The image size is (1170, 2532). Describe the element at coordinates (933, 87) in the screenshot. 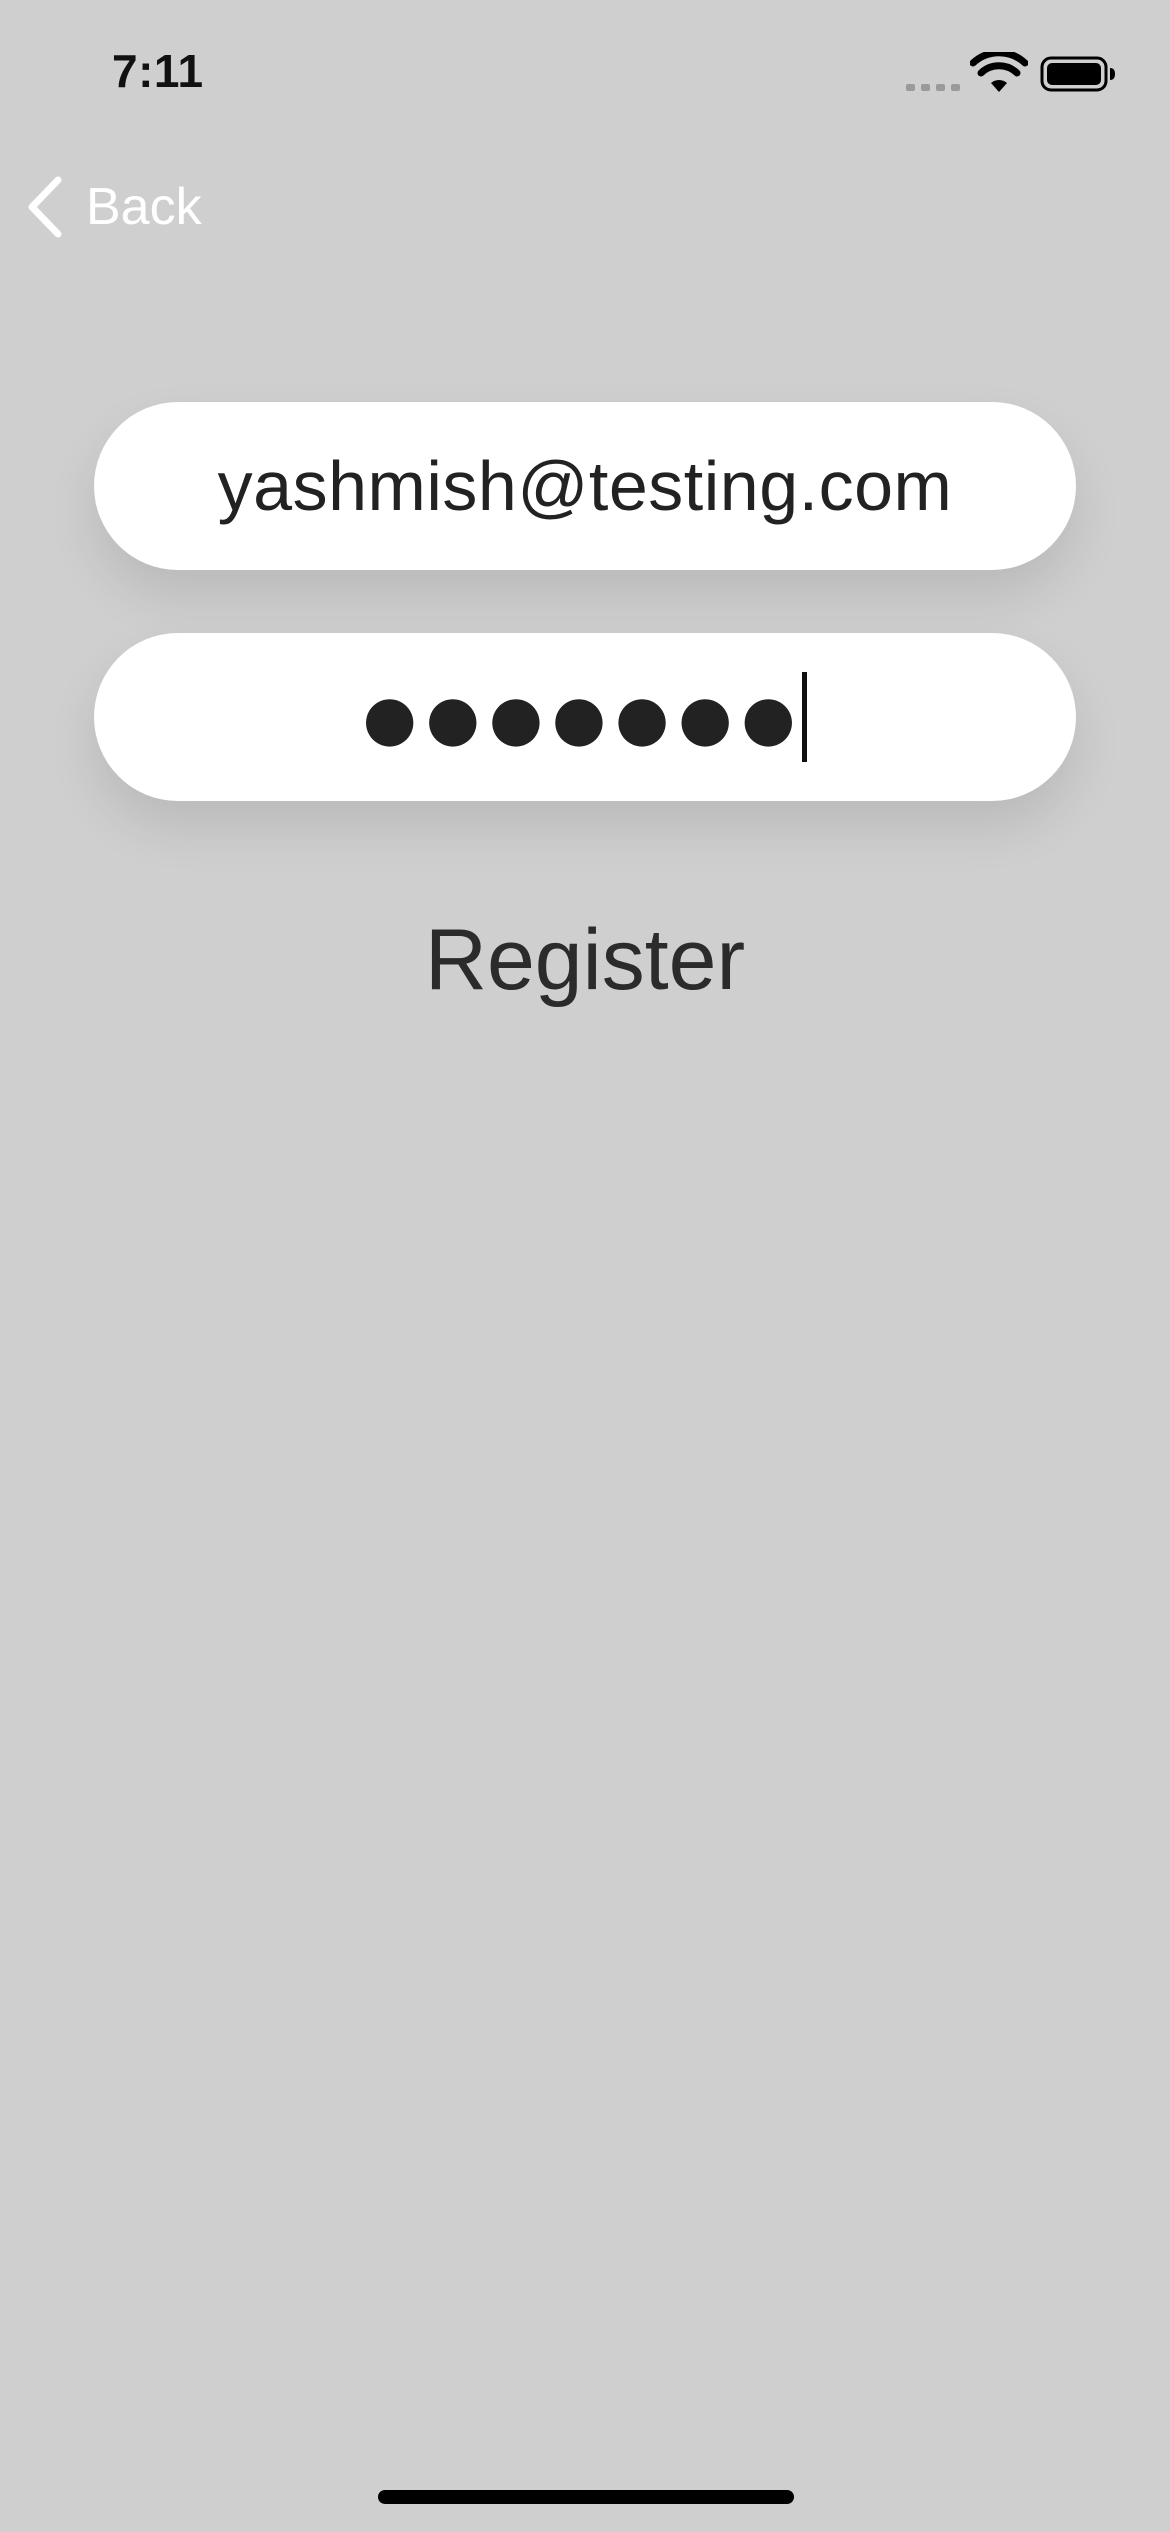

I see `signal-icon` at that location.